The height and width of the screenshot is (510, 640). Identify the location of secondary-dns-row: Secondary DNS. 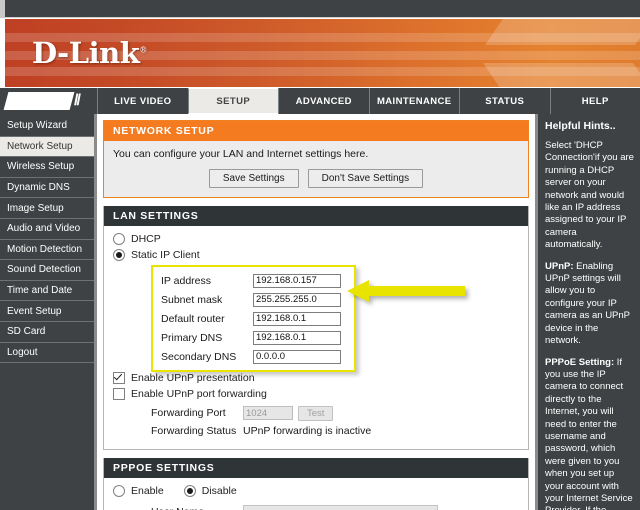
(254, 356).